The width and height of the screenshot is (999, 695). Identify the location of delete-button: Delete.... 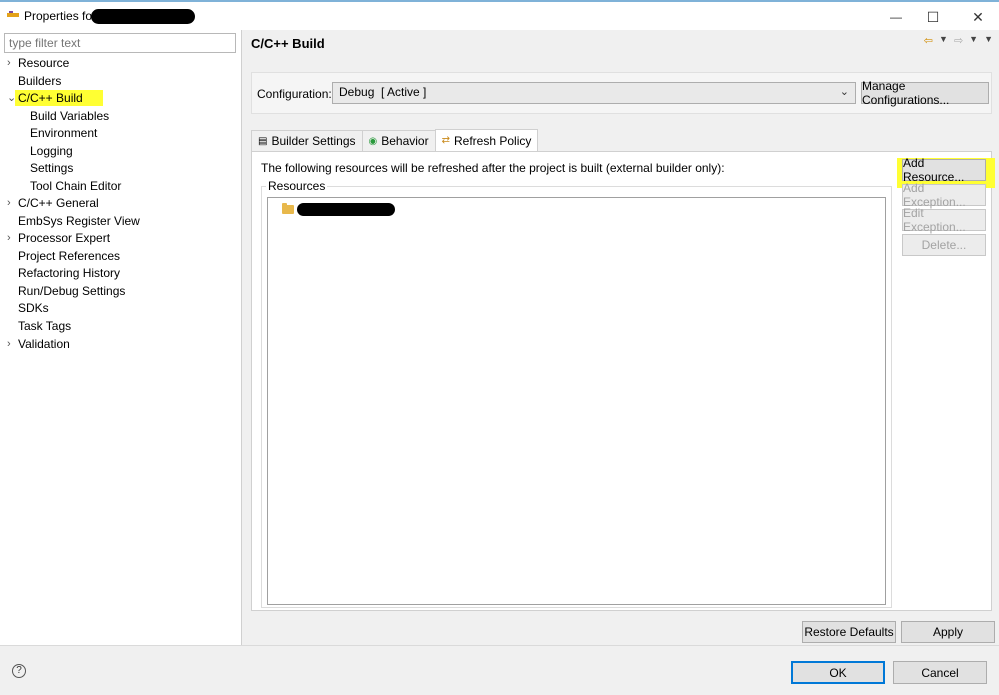
(944, 245).